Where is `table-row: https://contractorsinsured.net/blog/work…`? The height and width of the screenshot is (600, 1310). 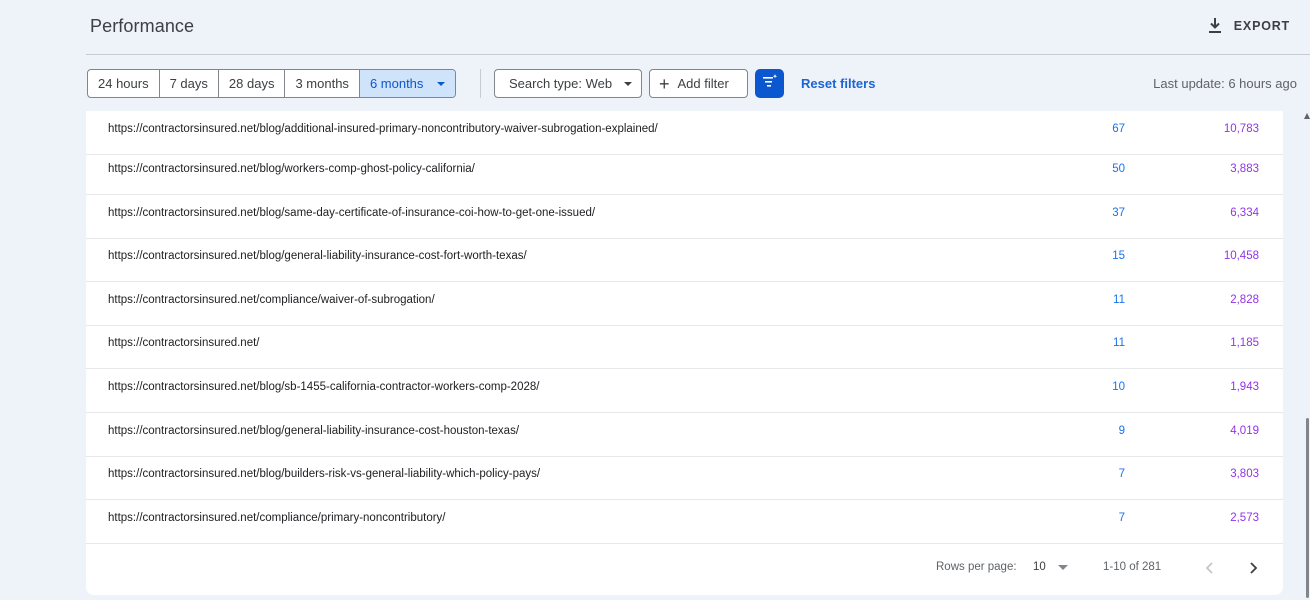
table-row: https://contractorsinsured.net/blog/work… is located at coordinates (684, 173).